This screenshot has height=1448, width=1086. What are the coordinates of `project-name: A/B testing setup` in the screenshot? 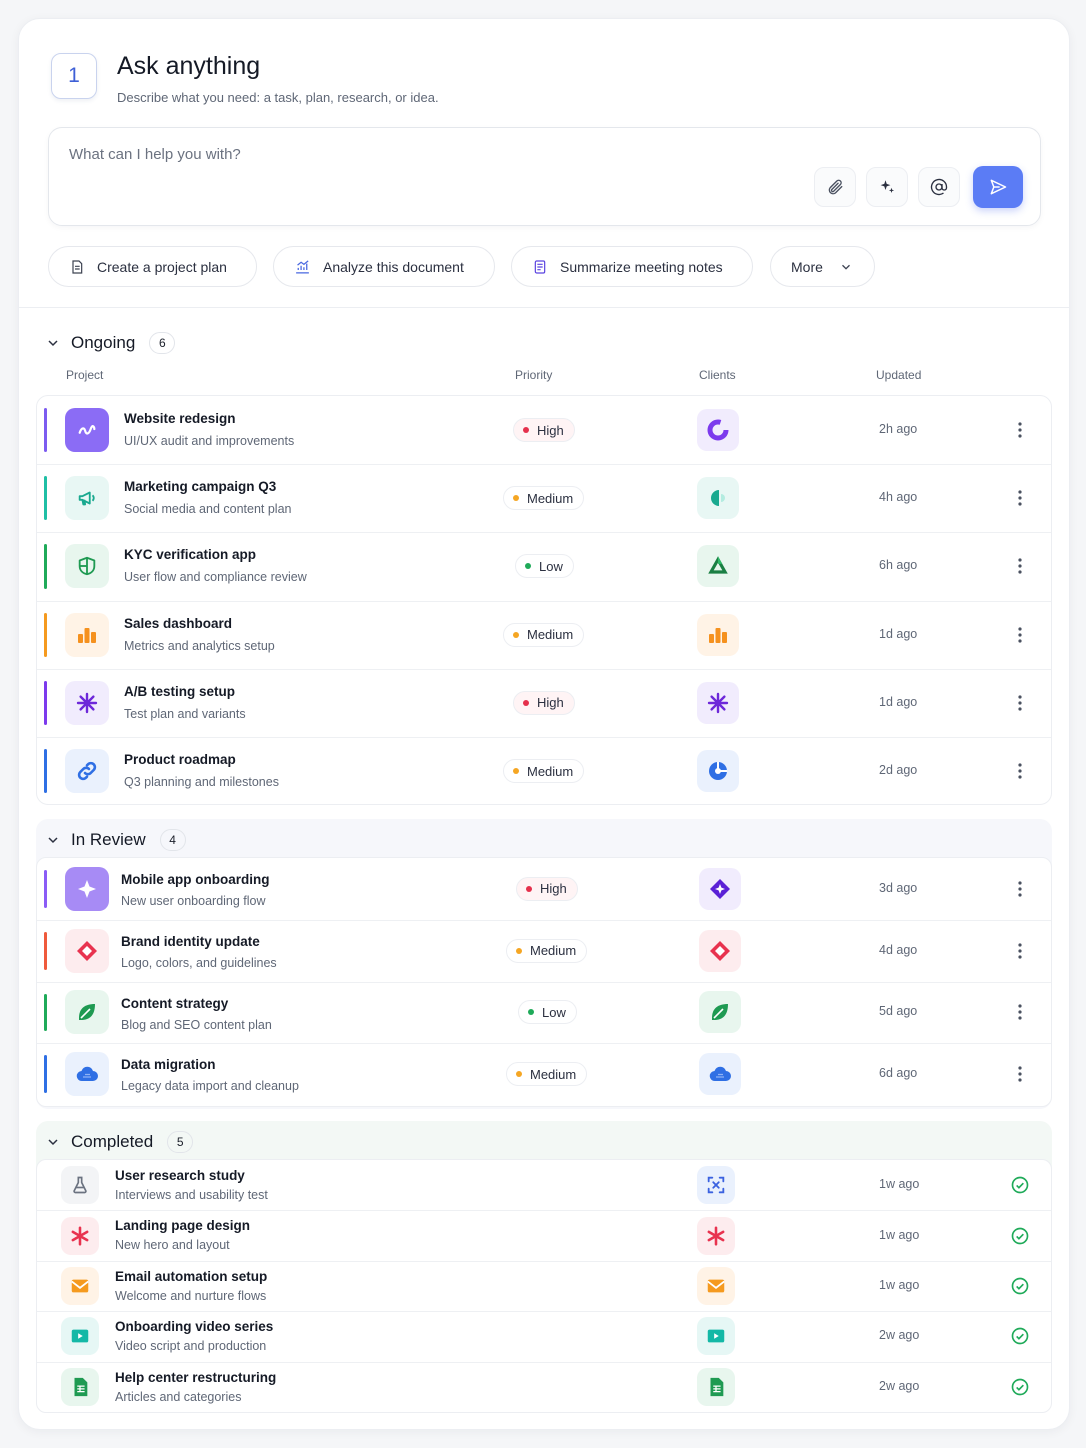 It's located at (180, 691).